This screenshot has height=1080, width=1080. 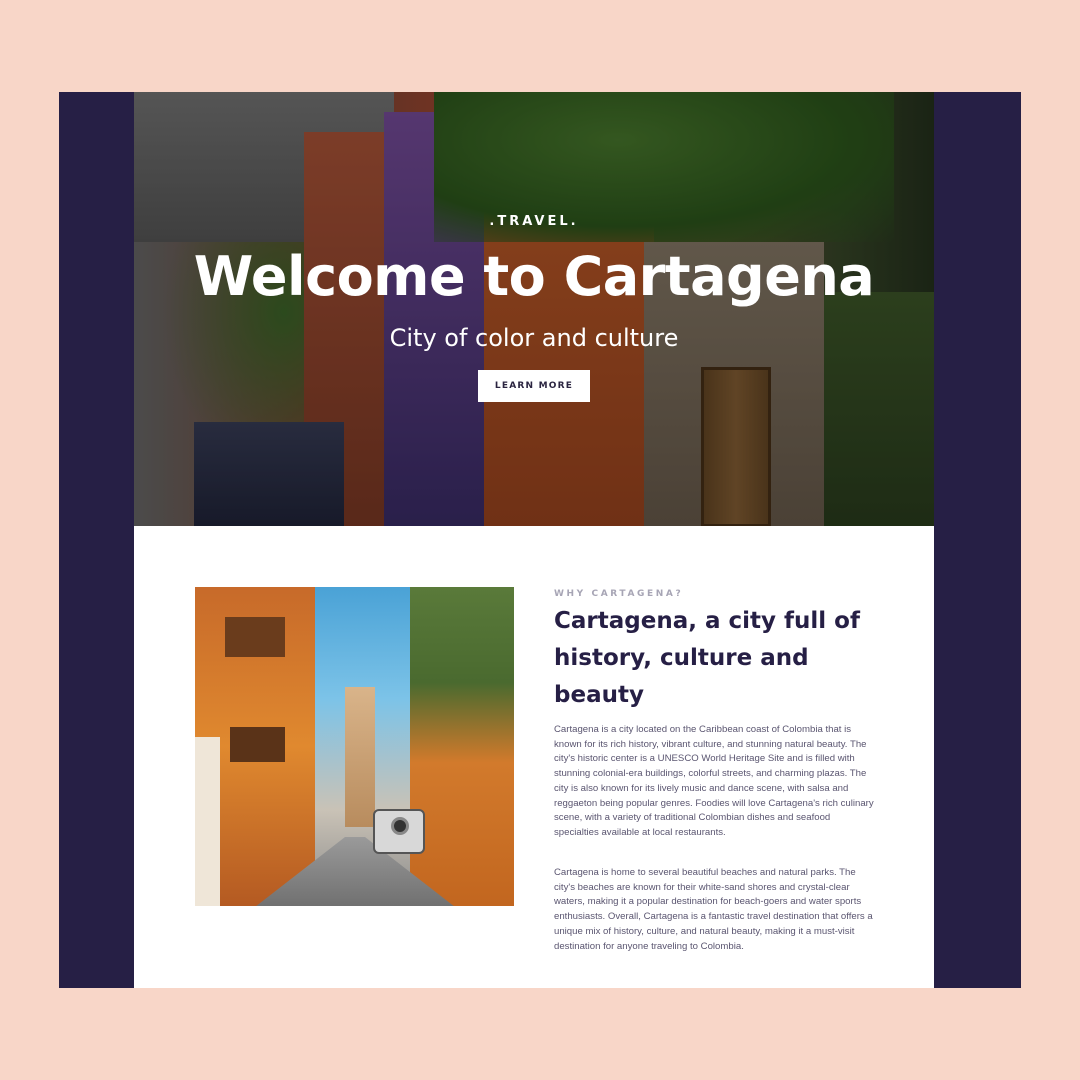 What do you see at coordinates (534, 276) in the screenshot?
I see `hero-title: Welcome to Cartagena` at bounding box center [534, 276].